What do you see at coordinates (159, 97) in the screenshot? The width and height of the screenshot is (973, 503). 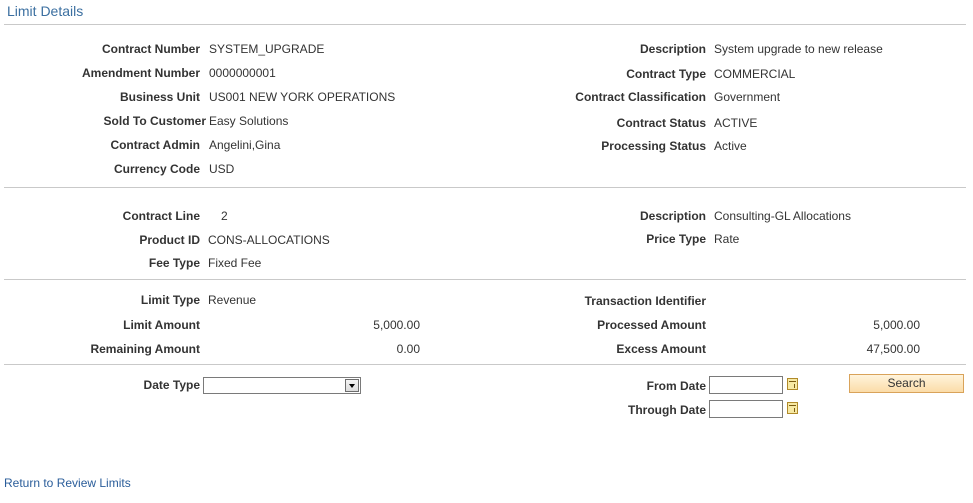 I see `business-unit-label: Business Unit` at bounding box center [159, 97].